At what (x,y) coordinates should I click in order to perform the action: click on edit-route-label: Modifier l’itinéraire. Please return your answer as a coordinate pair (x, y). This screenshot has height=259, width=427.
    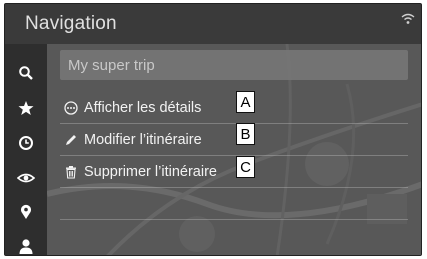
    Looking at the image, I should click on (143, 140).